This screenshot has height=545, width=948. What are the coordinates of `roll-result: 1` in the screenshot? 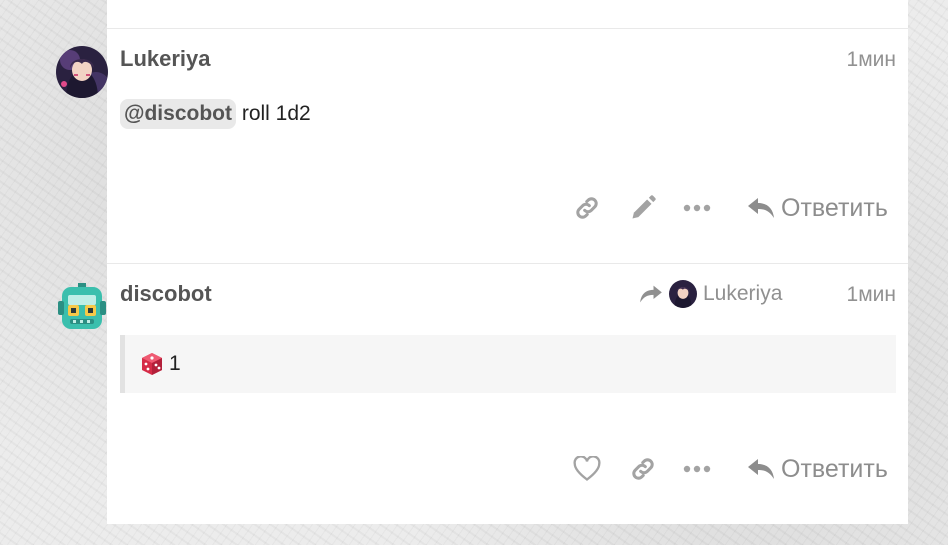 It's located at (175, 363).